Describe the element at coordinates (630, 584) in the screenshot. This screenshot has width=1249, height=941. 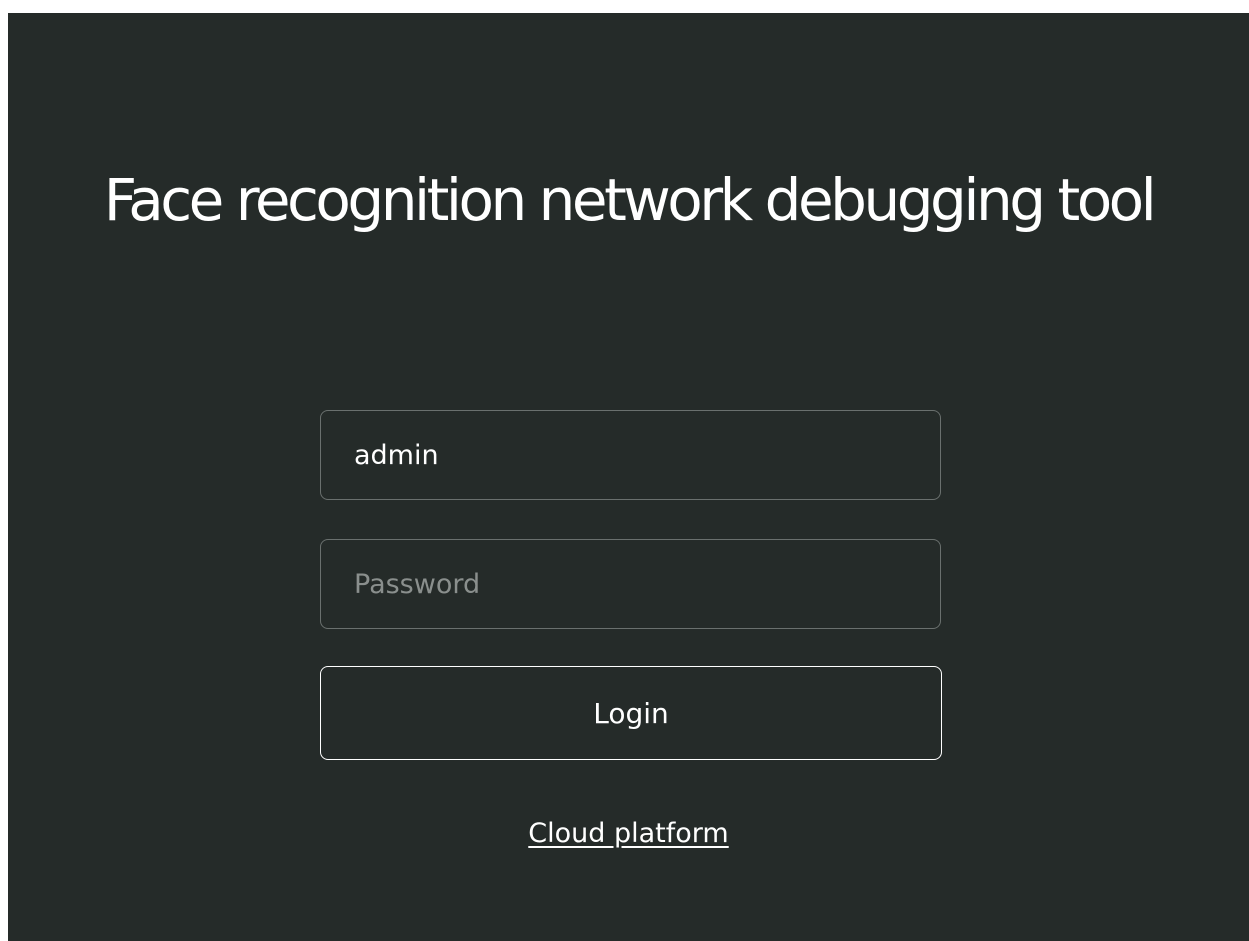
I see `password-input` at that location.